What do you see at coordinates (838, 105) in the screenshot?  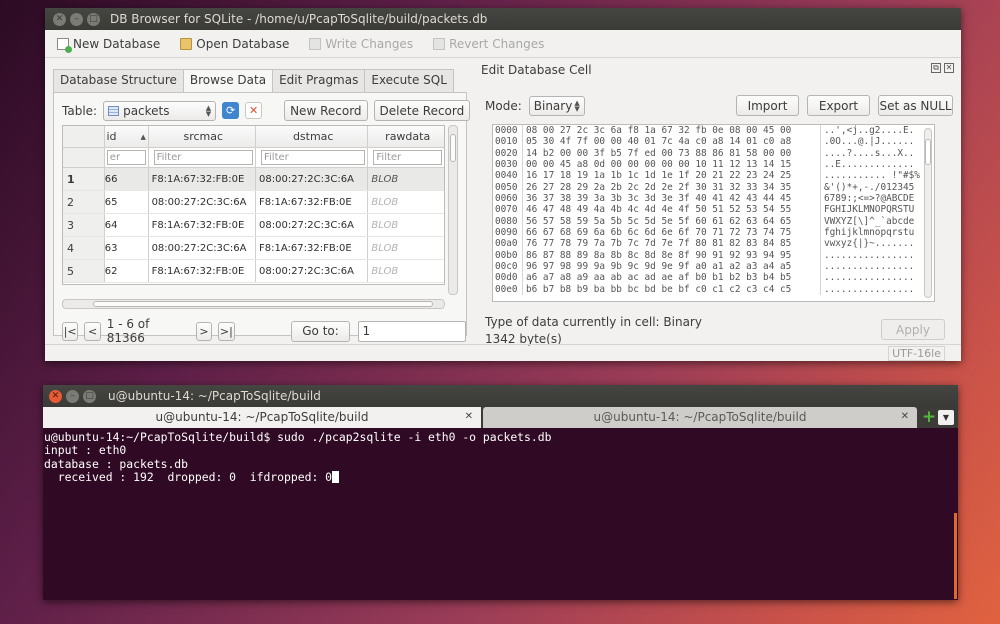 I see `export-button: Export` at bounding box center [838, 105].